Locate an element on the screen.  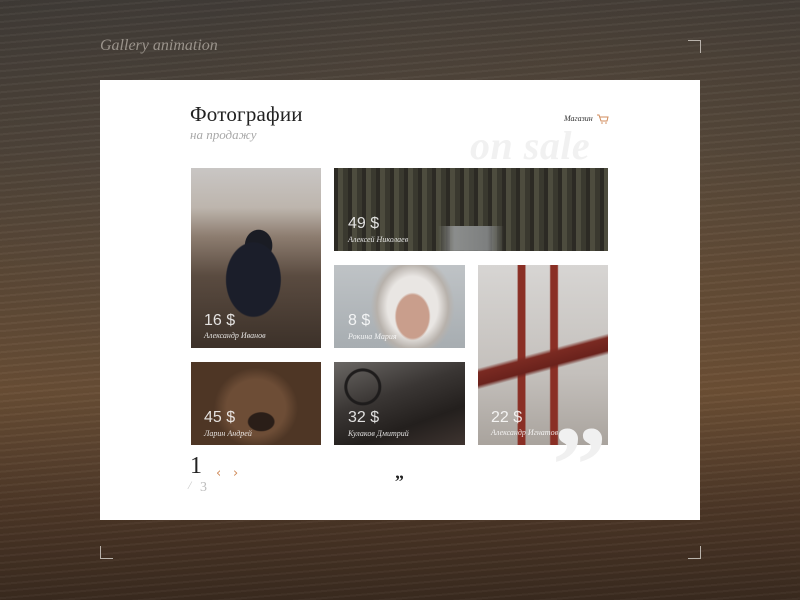
photo-author: Александр Игнатов is located at coordinates (525, 432).